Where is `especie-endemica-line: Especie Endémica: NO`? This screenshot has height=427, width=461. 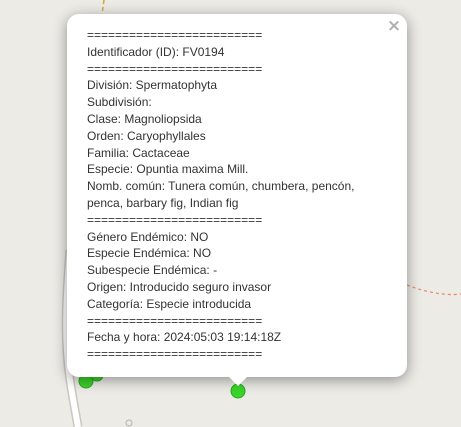
especie-endemica-line: Especie Endémica: NO is located at coordinates (149, 253).